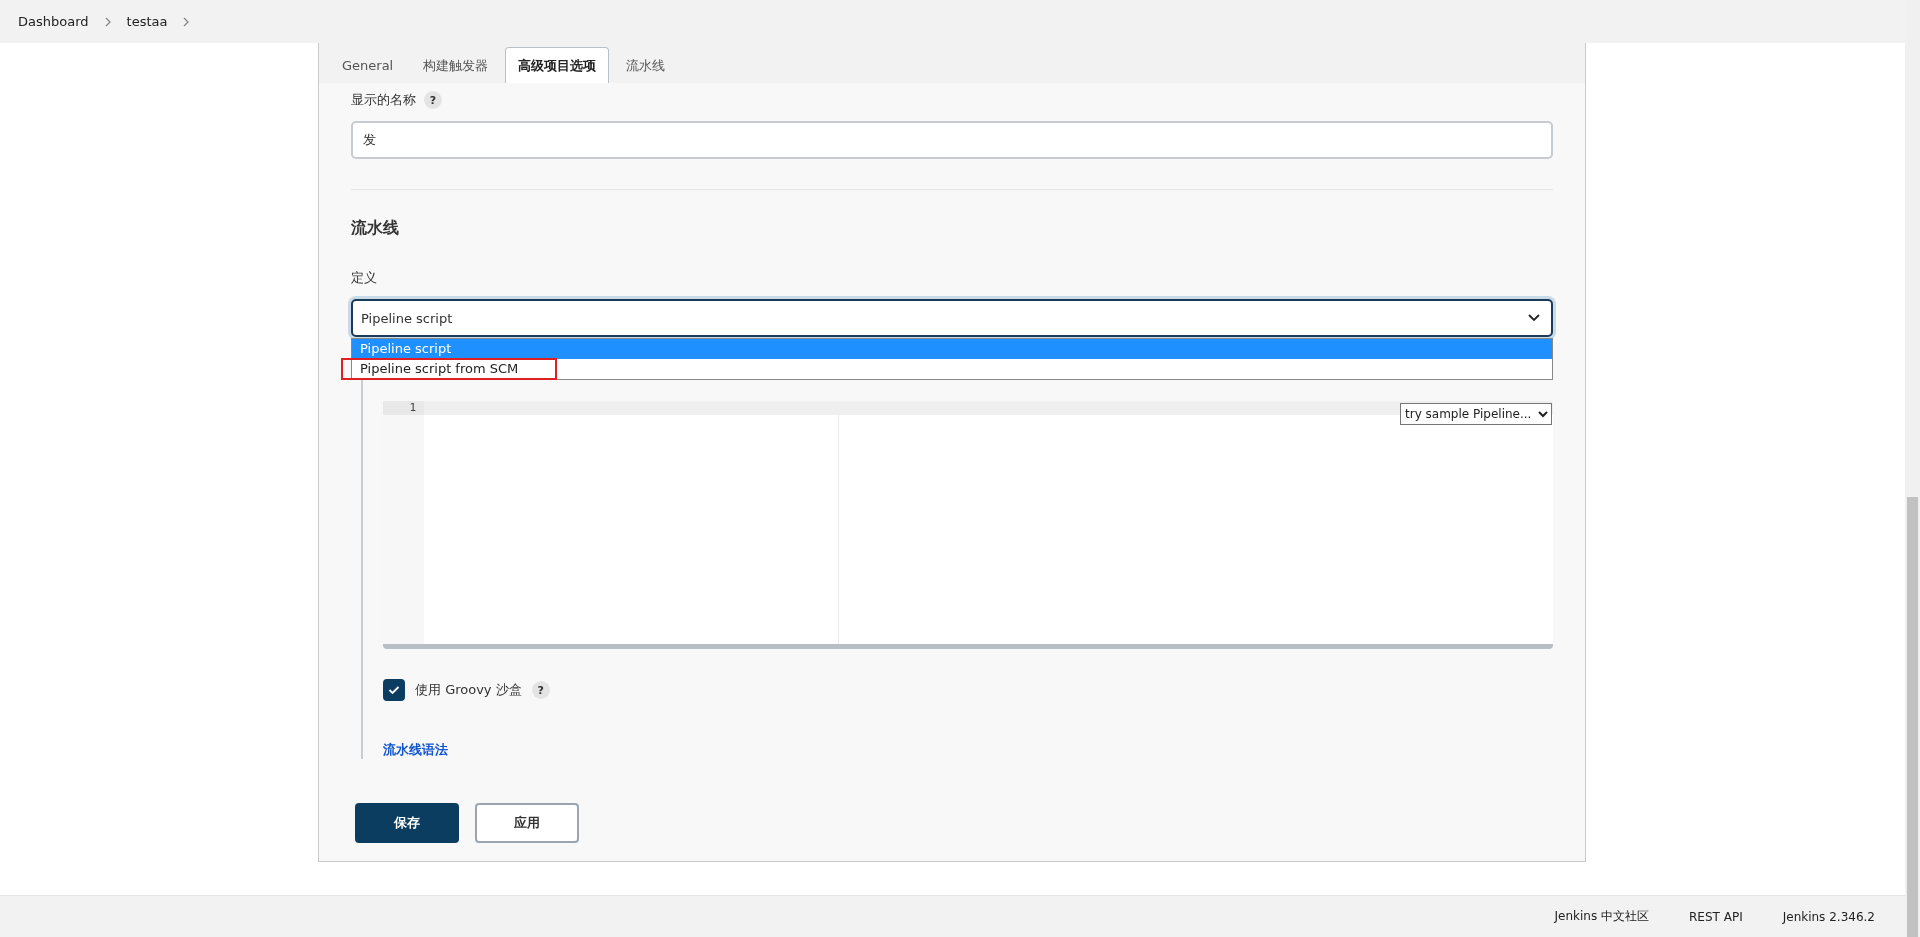 Image resolution: width=1920 pixels, height=937 pixels. What do you see at coordinates (527, 823) in the screenshot?
I see `apply-button: 应用` at bounding box center [527, 823].